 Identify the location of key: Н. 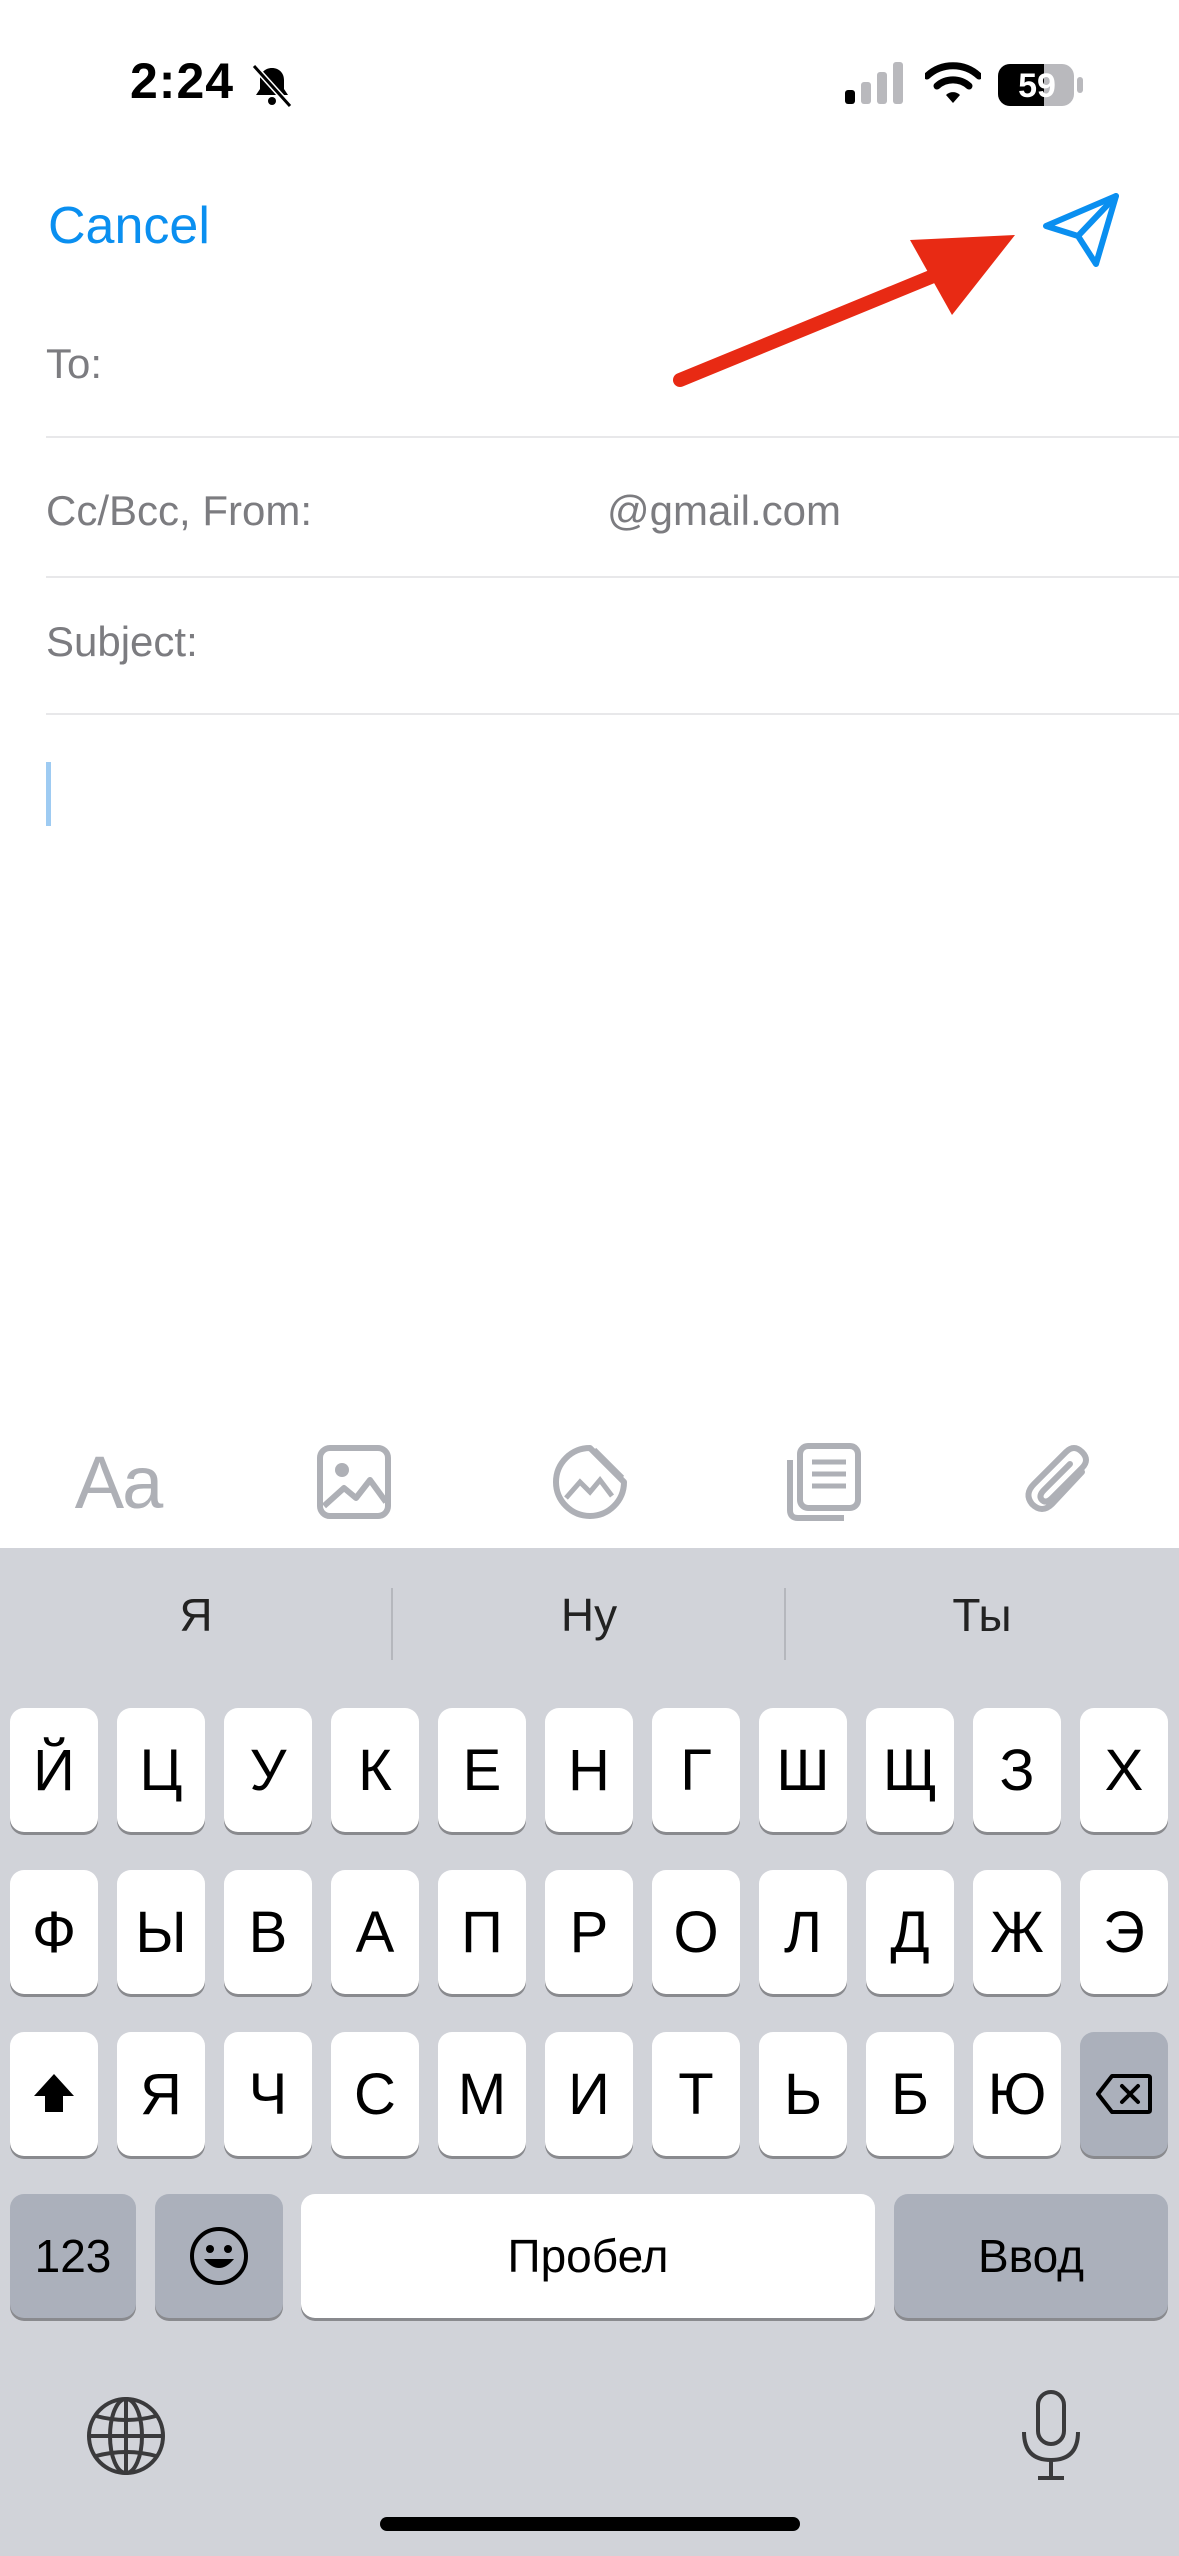
(589, 1770).